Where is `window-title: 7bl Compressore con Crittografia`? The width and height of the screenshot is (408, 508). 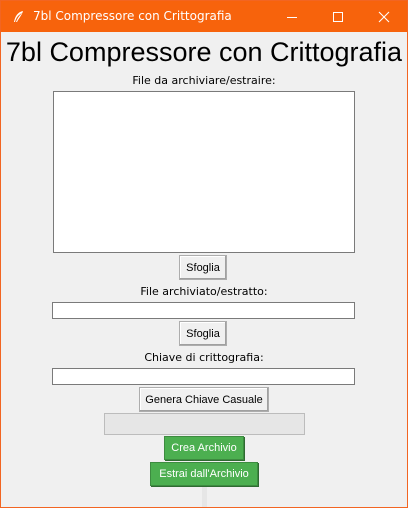 window-title: 7bl Compressore con Crittografia is located at coordinates (132, 16).